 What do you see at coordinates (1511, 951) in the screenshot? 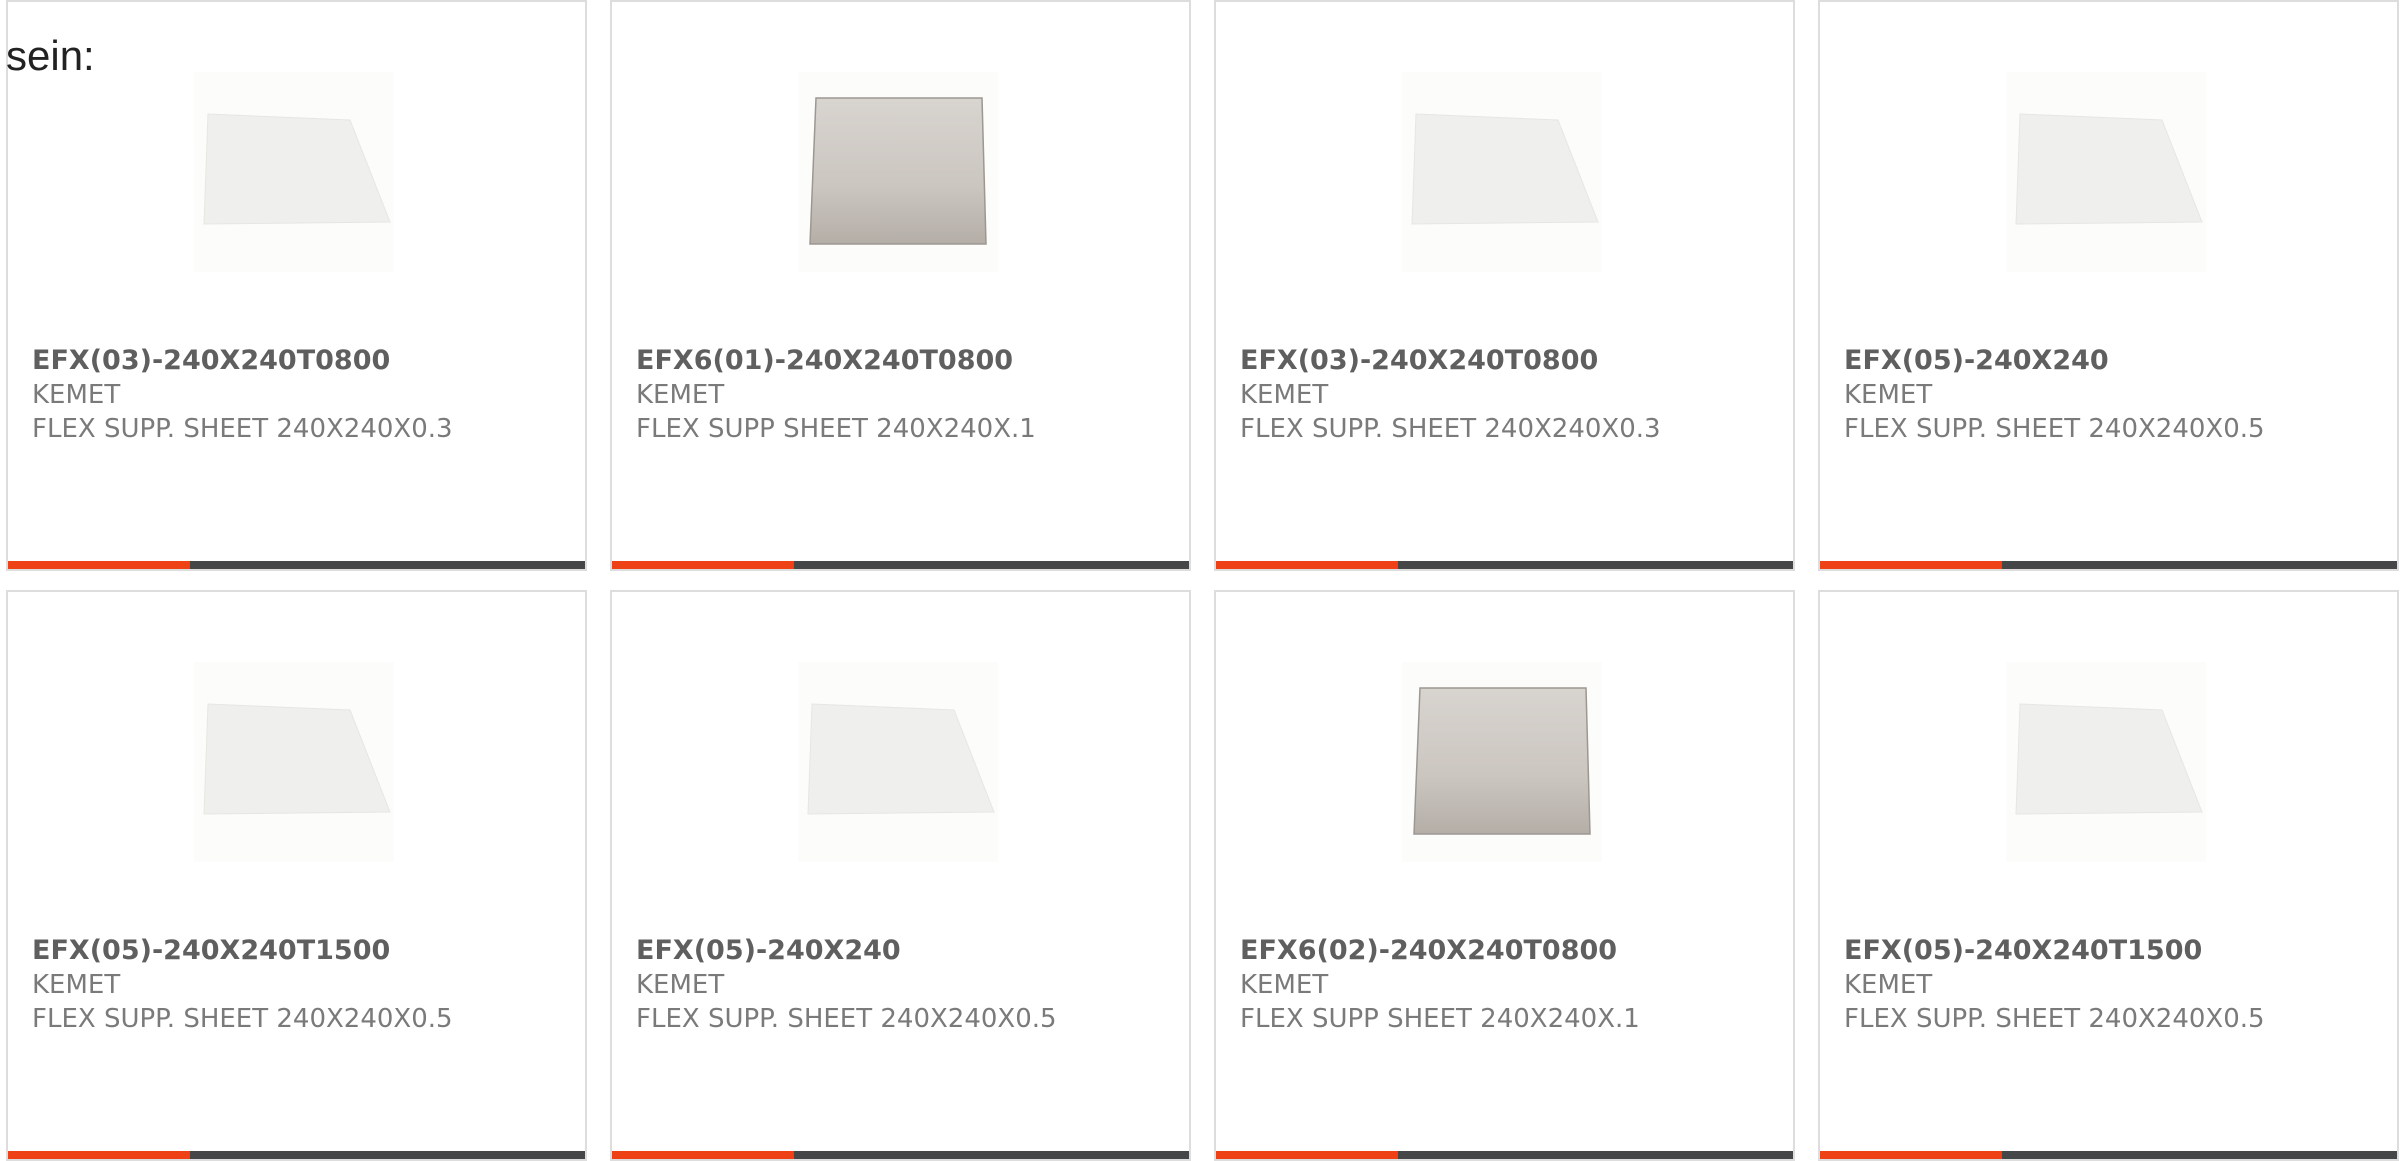
I see `part-number: EFX6(02)-240X240T0800` at bounding box center [1511, 951].